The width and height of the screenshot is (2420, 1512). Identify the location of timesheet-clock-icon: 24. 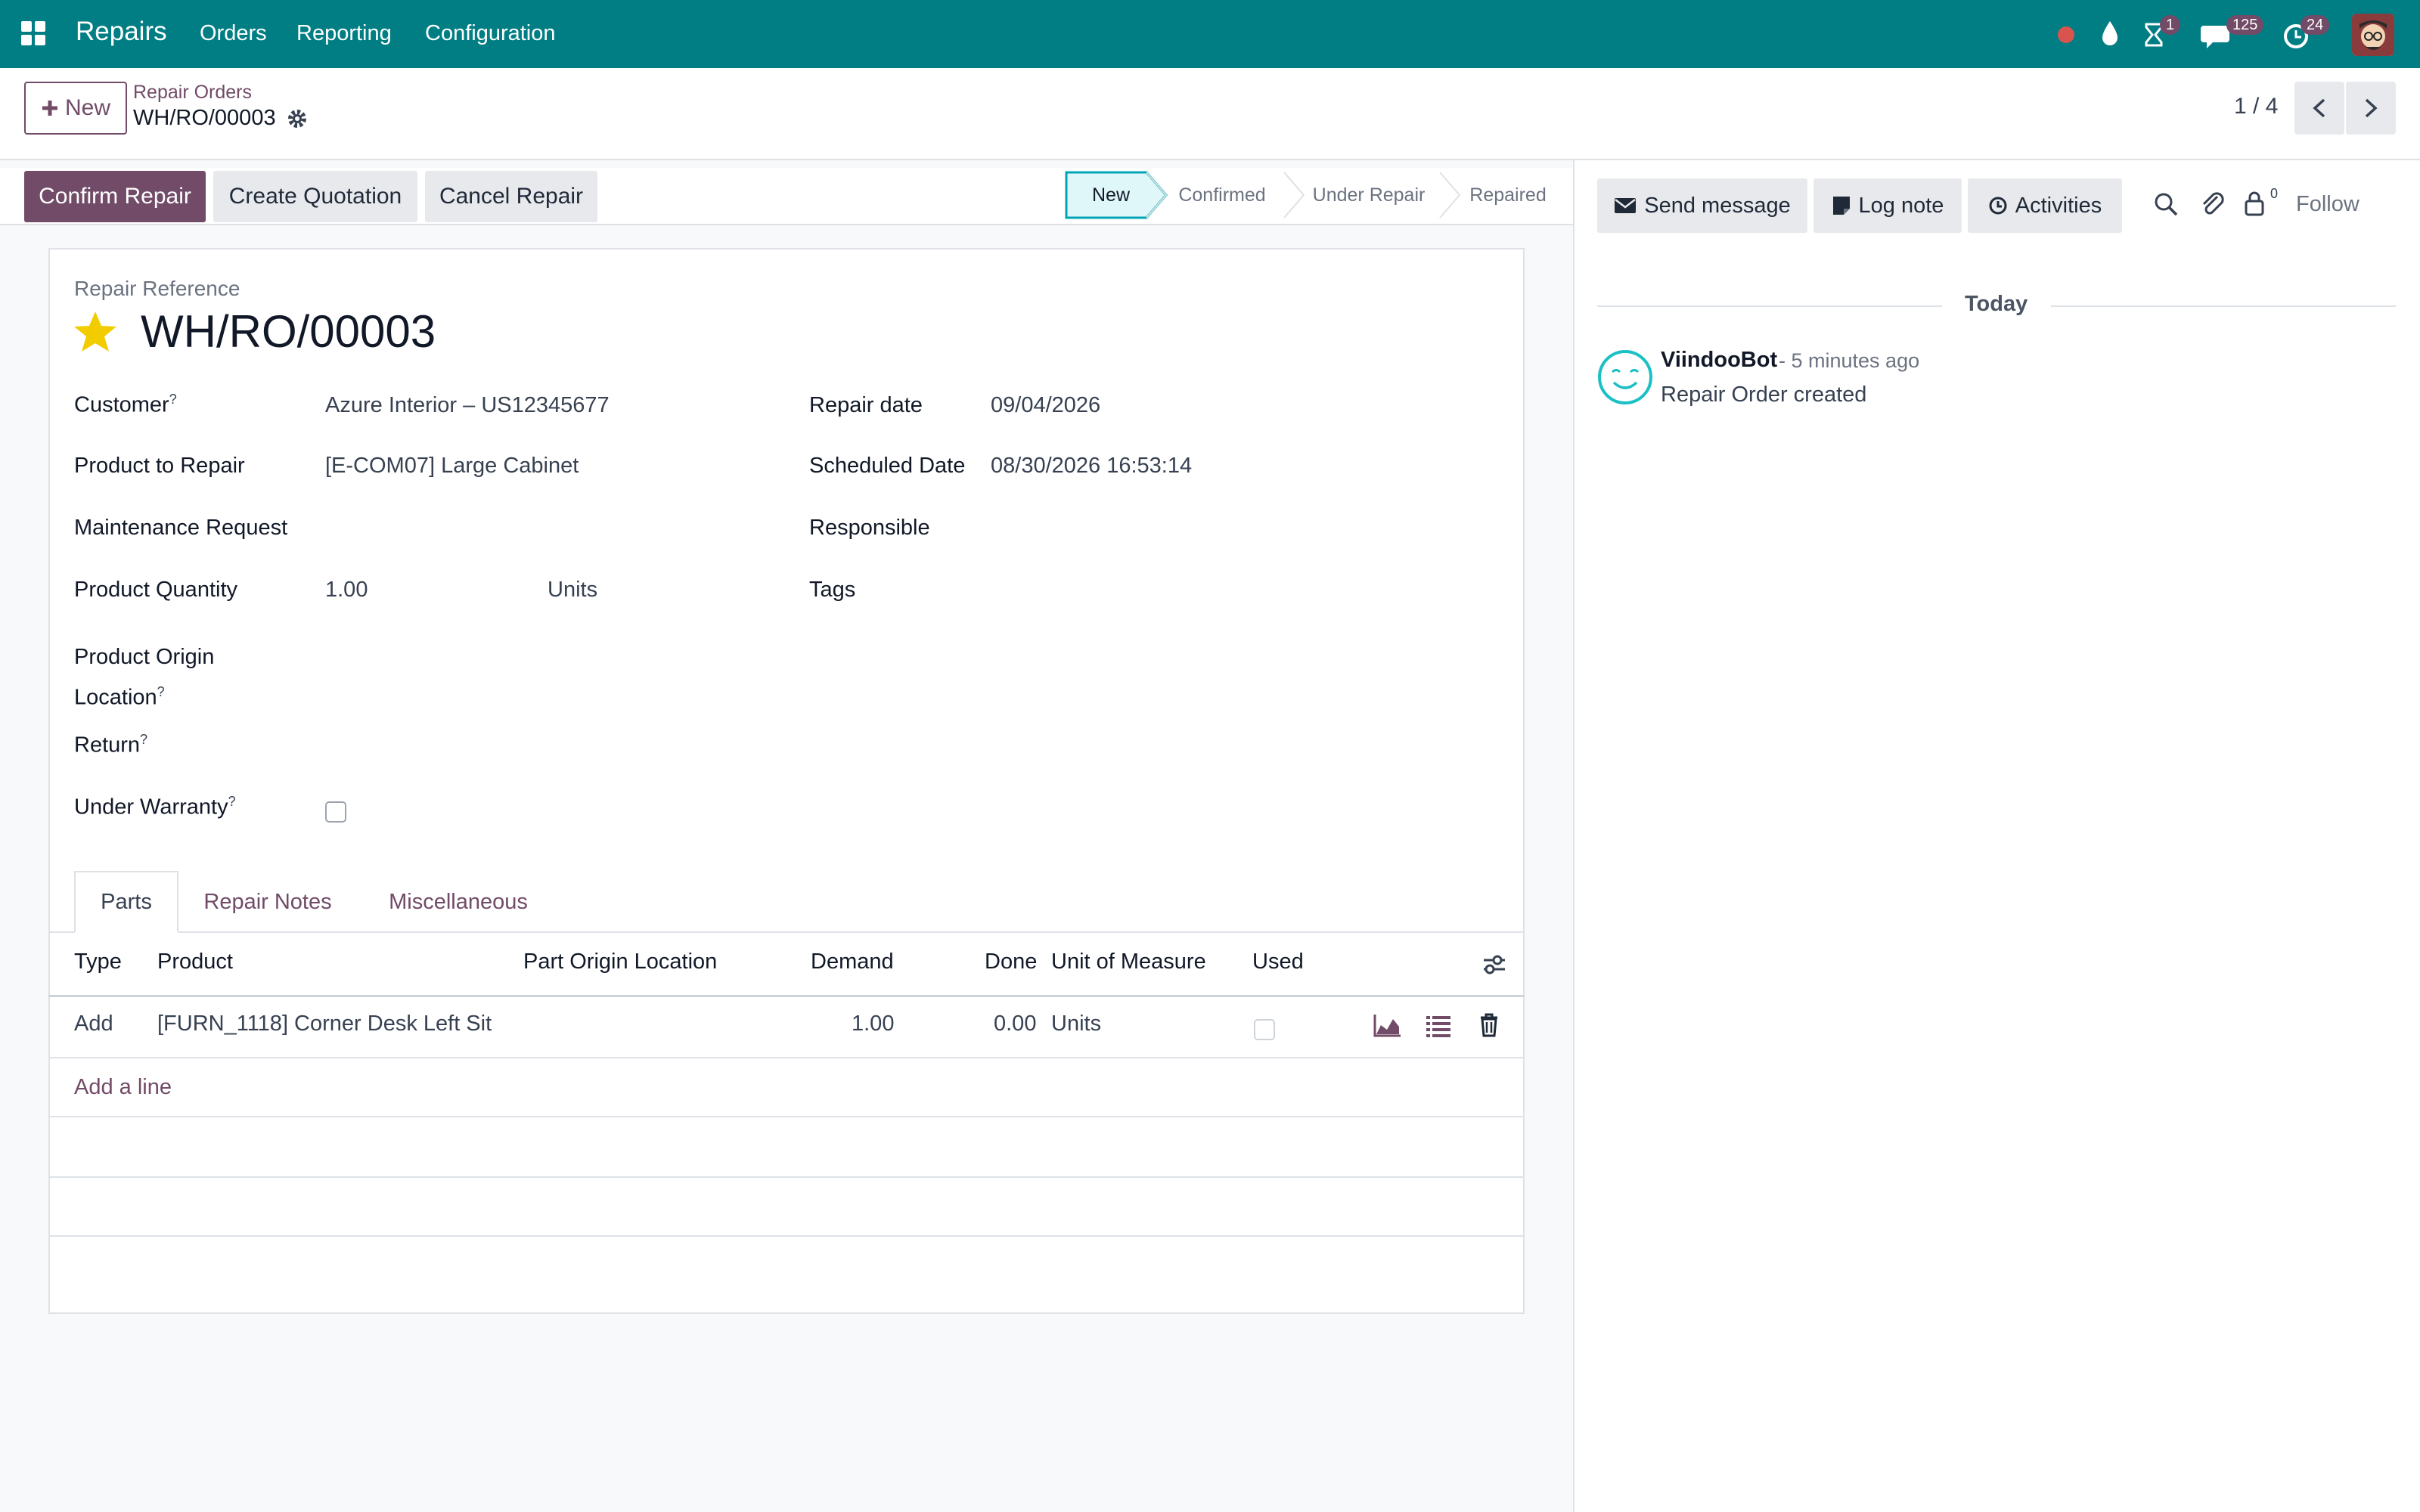
(2309, 34).